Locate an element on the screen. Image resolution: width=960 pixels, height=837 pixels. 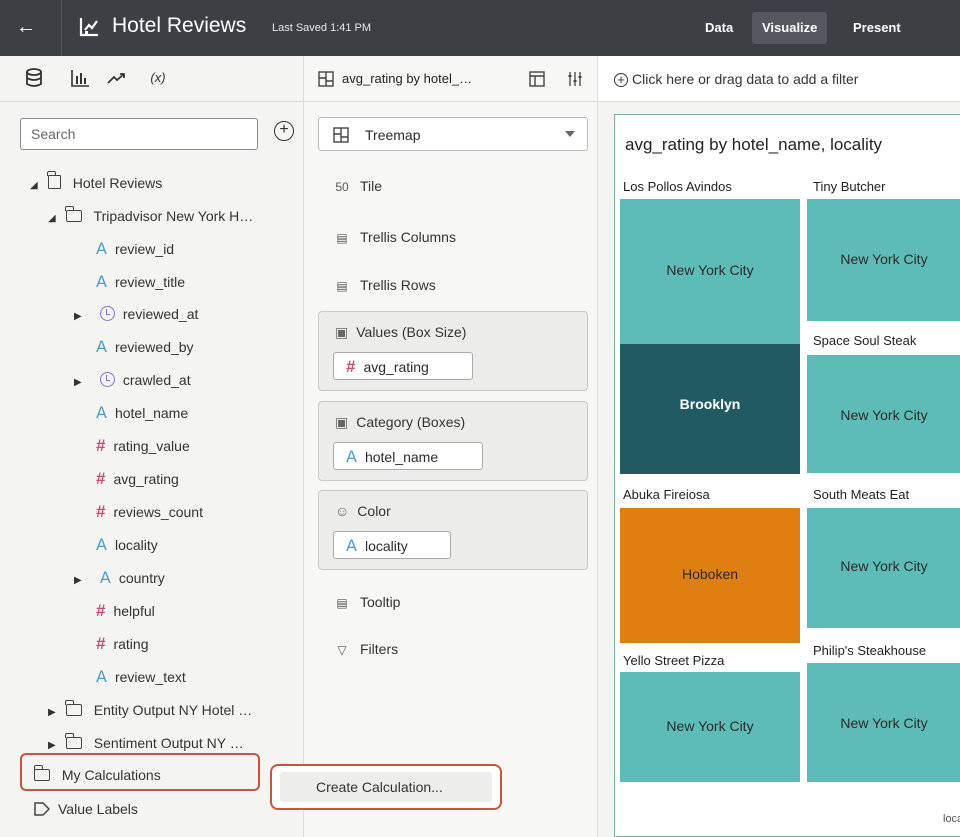
color-pill: Alocality is located at coordinates (392, 545).